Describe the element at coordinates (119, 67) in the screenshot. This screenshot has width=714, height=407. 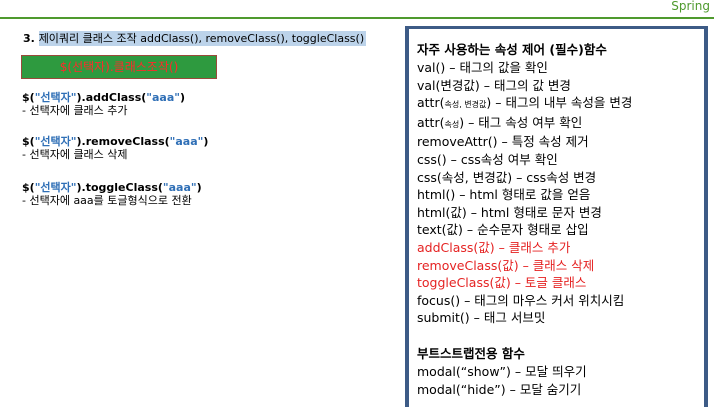
I see `class-demo-button: $(선택자).클래스조작()` at that location.